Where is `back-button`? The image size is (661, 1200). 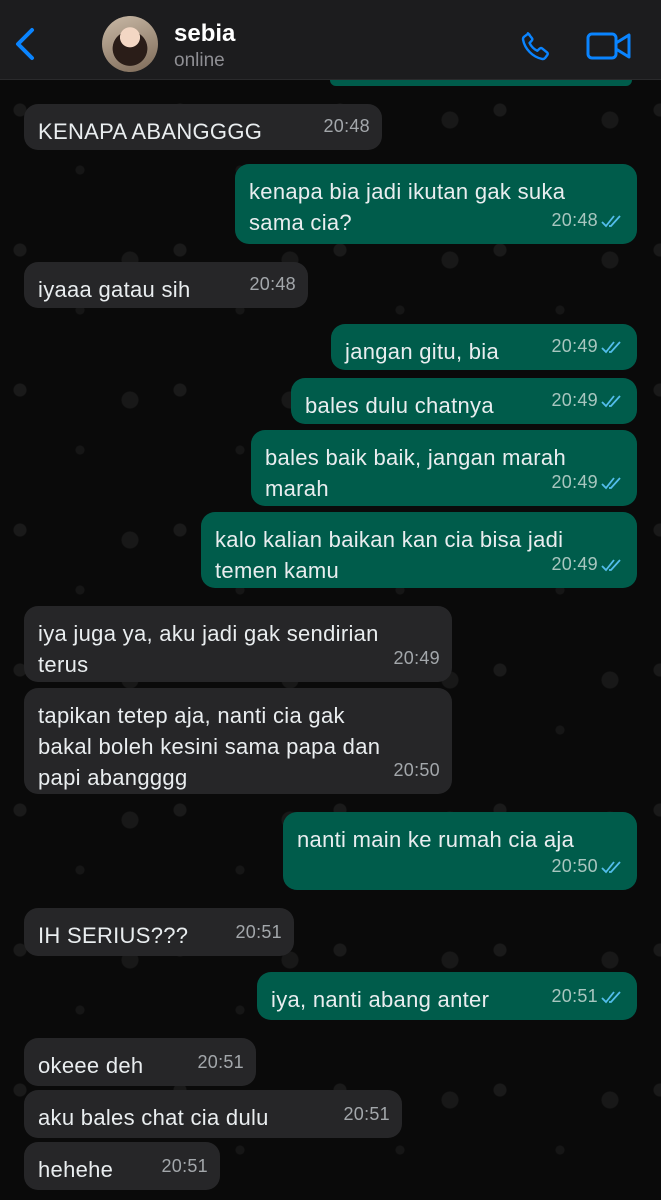
back-button is located at coordinates (27, 44).